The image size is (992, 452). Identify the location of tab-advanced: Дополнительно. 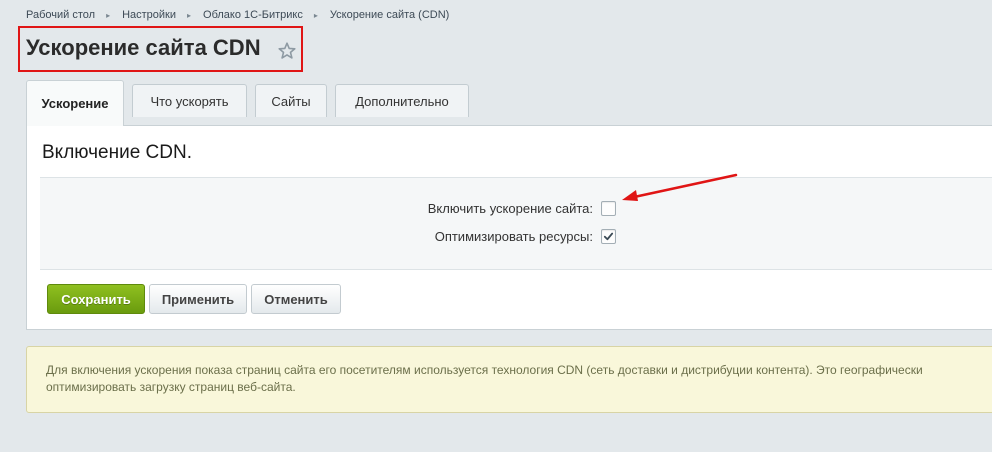
(402, 100).